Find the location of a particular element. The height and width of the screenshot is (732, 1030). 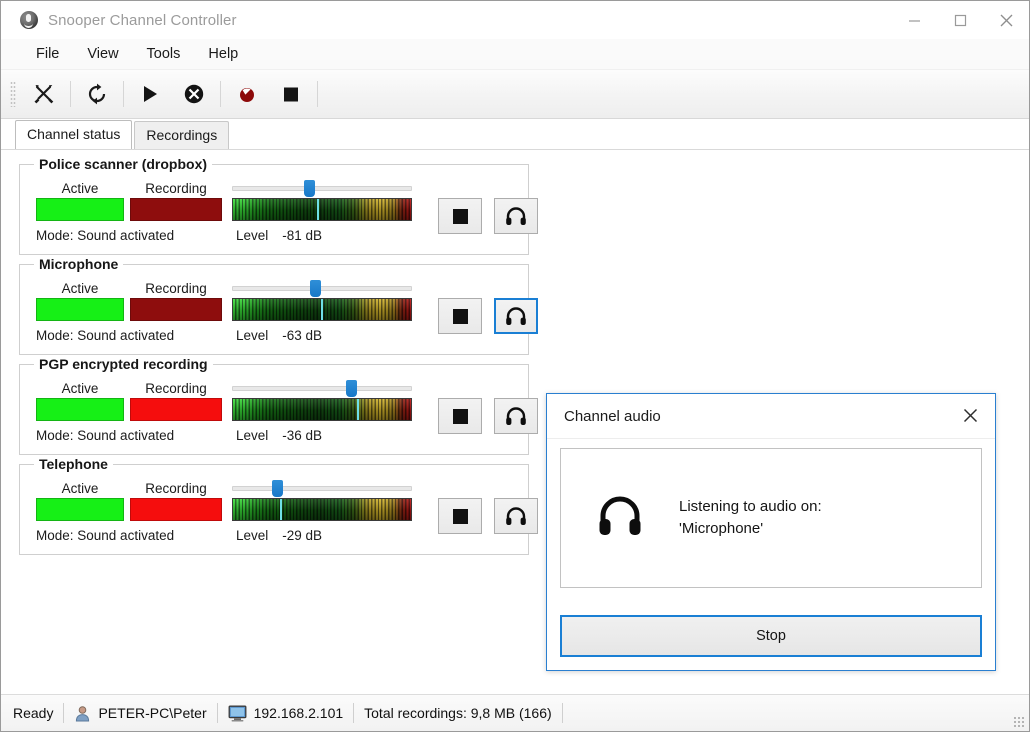

microphone-logo-icon is located at coordinates (29, 20).